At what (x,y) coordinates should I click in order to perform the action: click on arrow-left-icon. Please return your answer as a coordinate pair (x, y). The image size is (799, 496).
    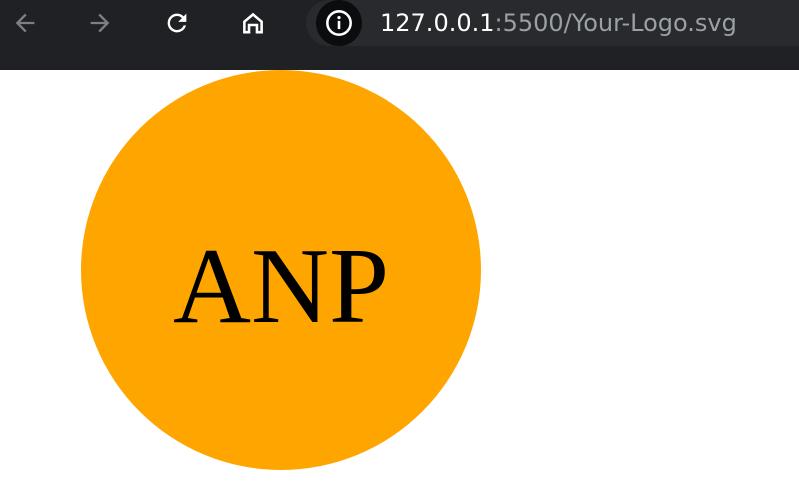
    Looking at the image, I should click on (25, 23).